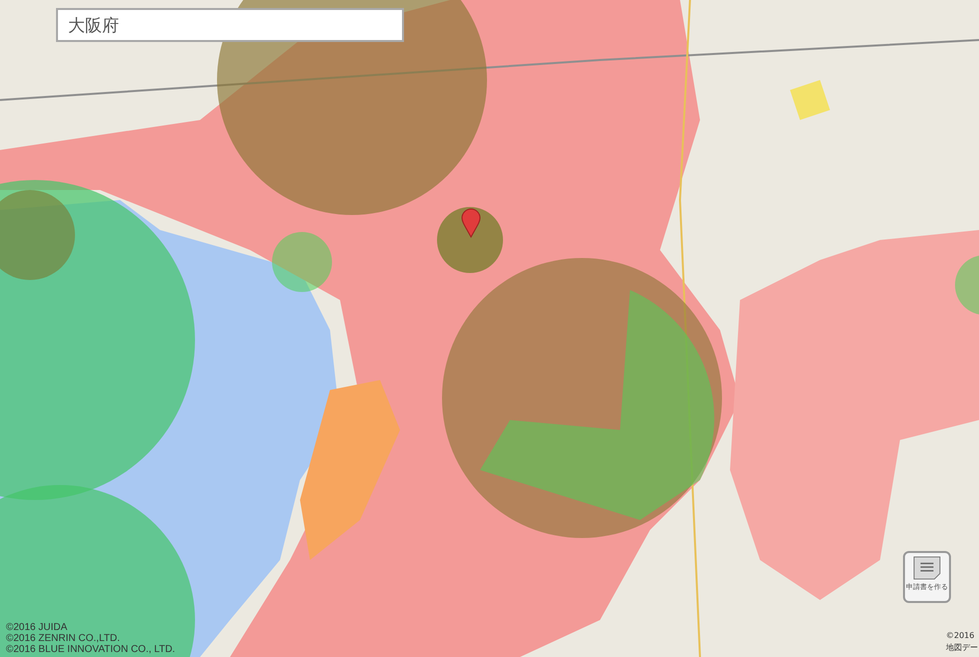 The height and width of the screenshot is (657, 979). Describe the element at coordinates (37, 627) in the screenshot. I see `copyright-text: ©2016 JUIDA` at that location.